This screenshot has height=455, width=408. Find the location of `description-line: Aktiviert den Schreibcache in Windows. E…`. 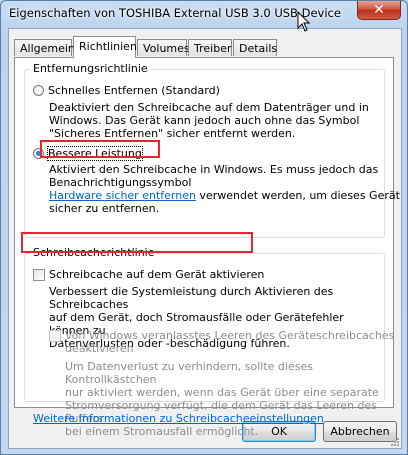

description-line: Aktiviert den Schreibcache in Windows. E… is located at coordinates (214, 169).